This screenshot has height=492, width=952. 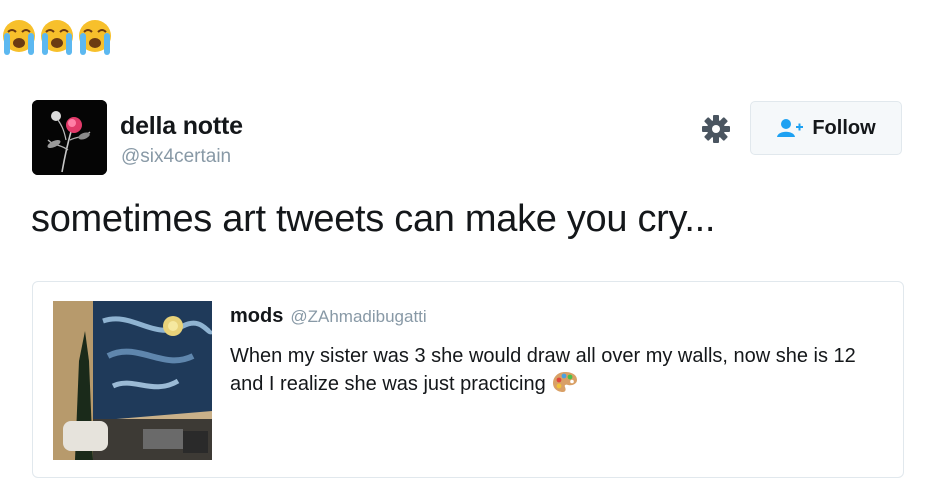 I want to click on author-handle: @six4certain, so click(x=176, y=157).